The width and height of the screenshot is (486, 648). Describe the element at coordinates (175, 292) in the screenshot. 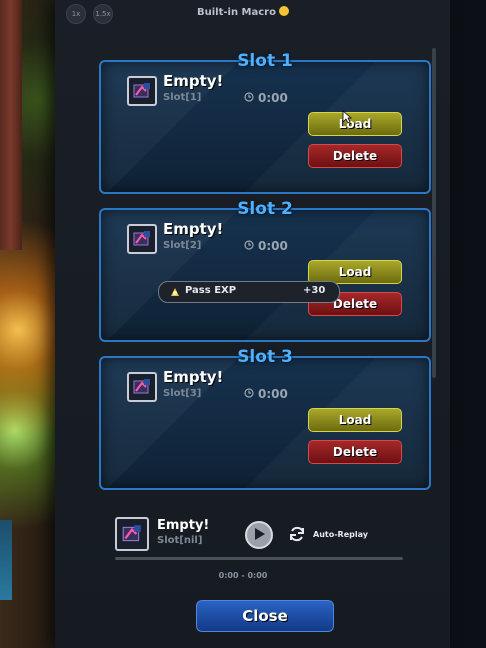

I see `exp-icon` at that location.